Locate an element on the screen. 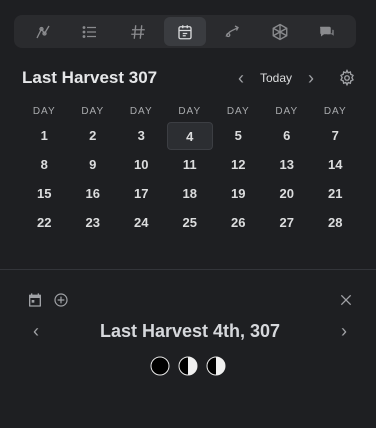 Image resolution: width=376 pixels, height=428 pixels. locations-icon is located at coordinates (43, 31).